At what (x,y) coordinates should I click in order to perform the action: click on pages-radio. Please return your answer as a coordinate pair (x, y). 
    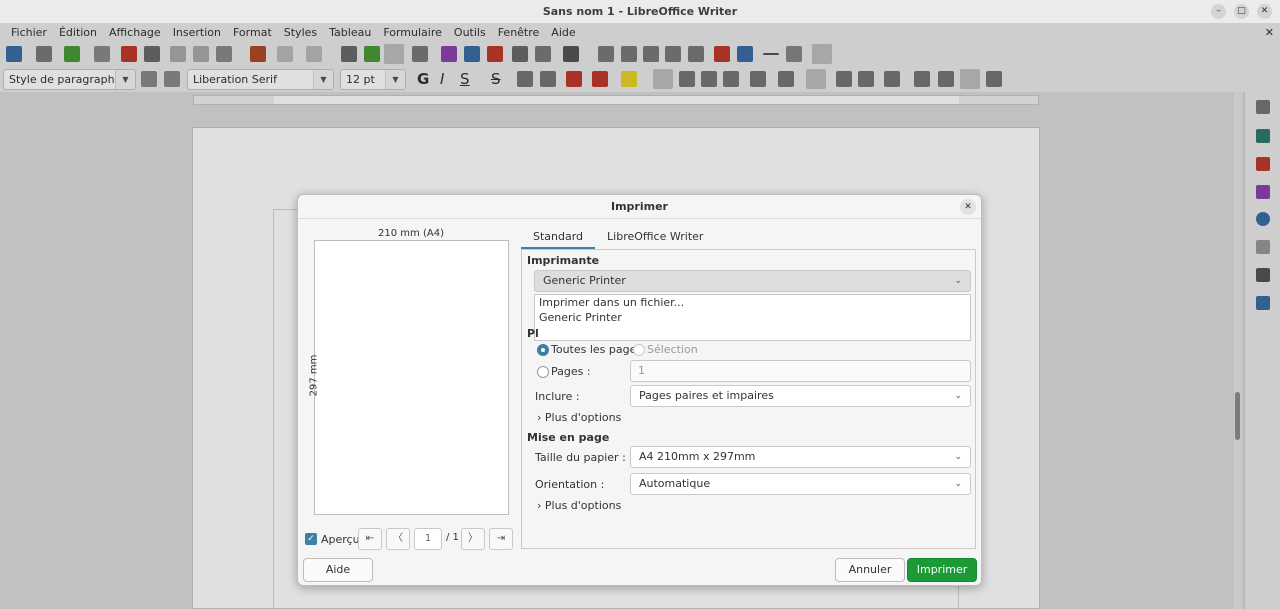
    Looking at the image, I should click on (543, 372).